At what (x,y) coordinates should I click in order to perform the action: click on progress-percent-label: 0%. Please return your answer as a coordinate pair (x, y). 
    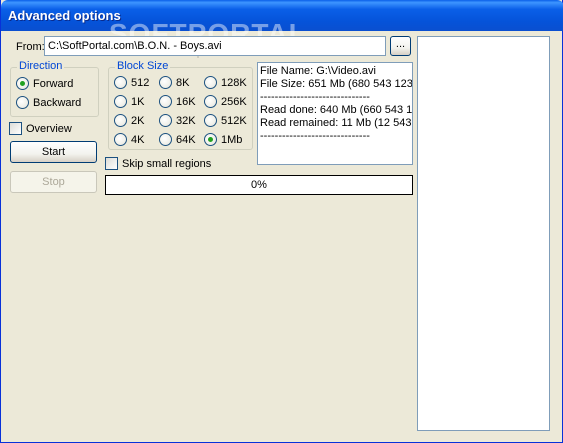
    Looking at the image, I should click on (259, 185).